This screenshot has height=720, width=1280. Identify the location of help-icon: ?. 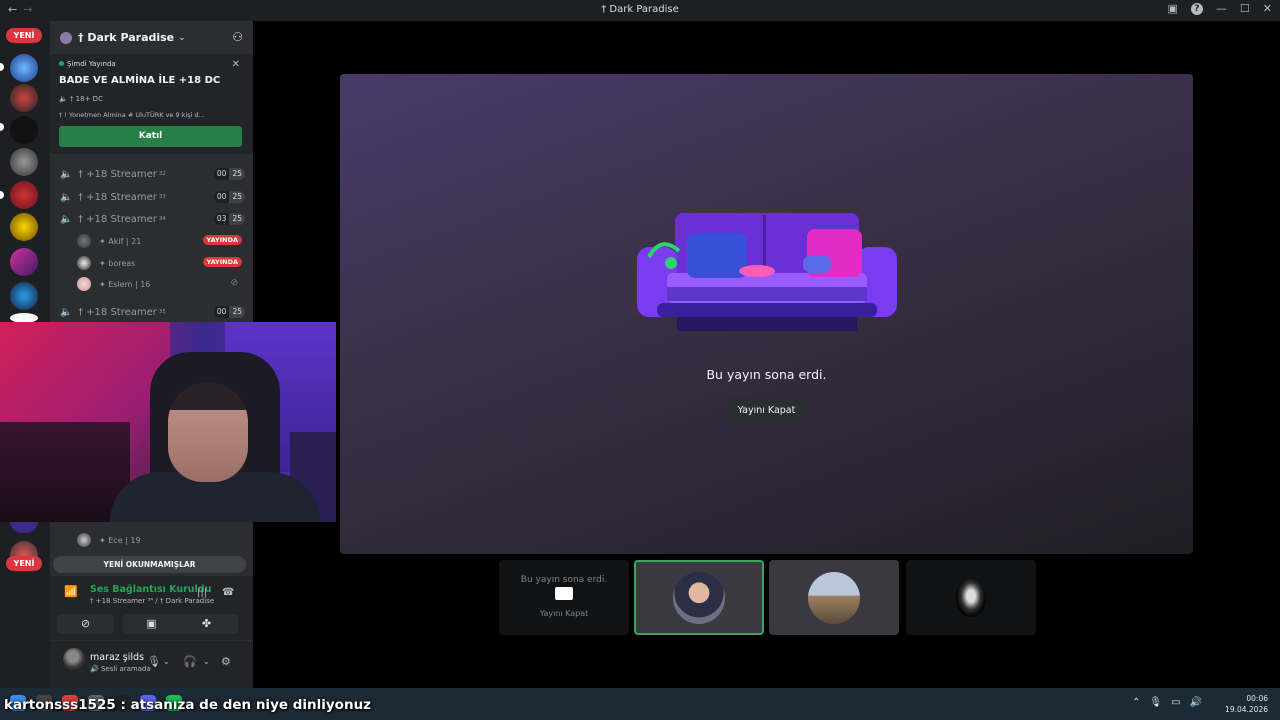
(1196, 8).